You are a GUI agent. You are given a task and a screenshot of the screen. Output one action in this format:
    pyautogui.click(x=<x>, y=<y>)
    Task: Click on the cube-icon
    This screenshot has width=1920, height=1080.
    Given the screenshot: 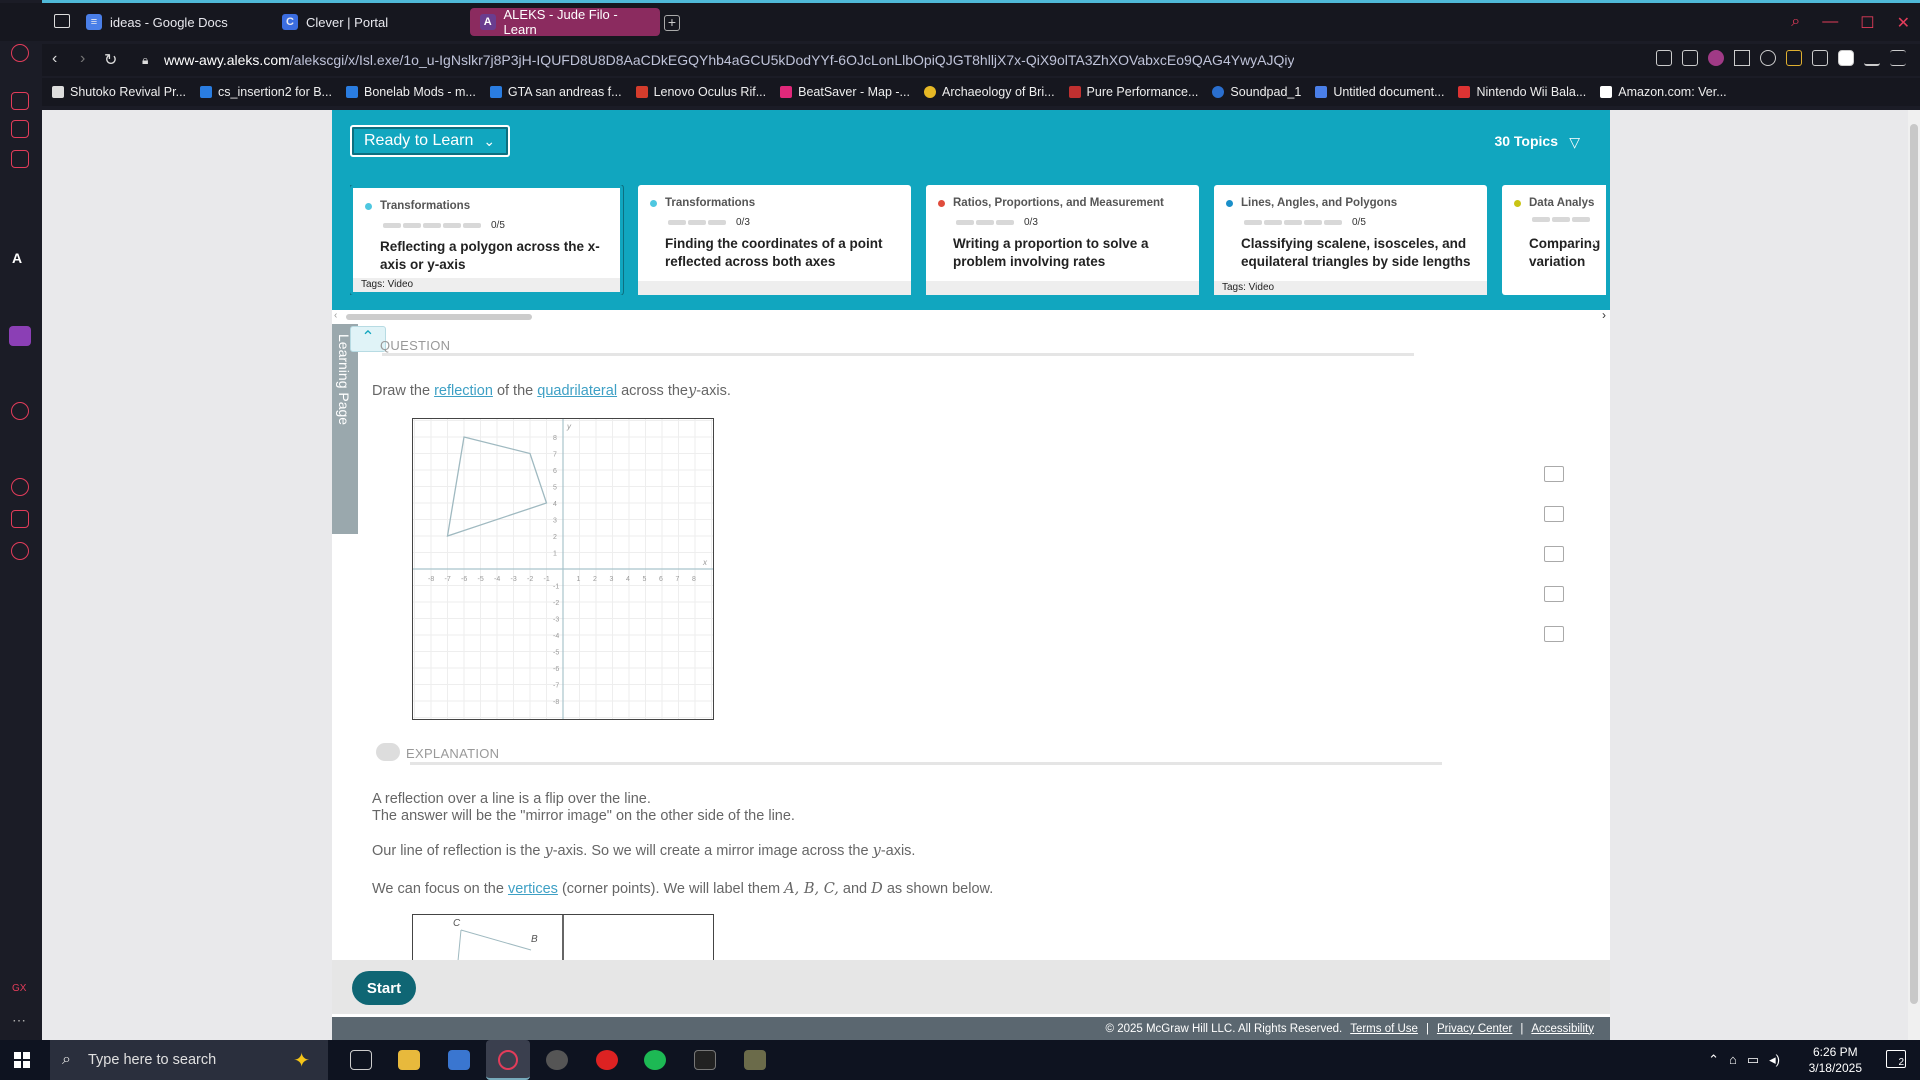 What is the action you would take?
    pyautogui.click(x=20, y=519)
    